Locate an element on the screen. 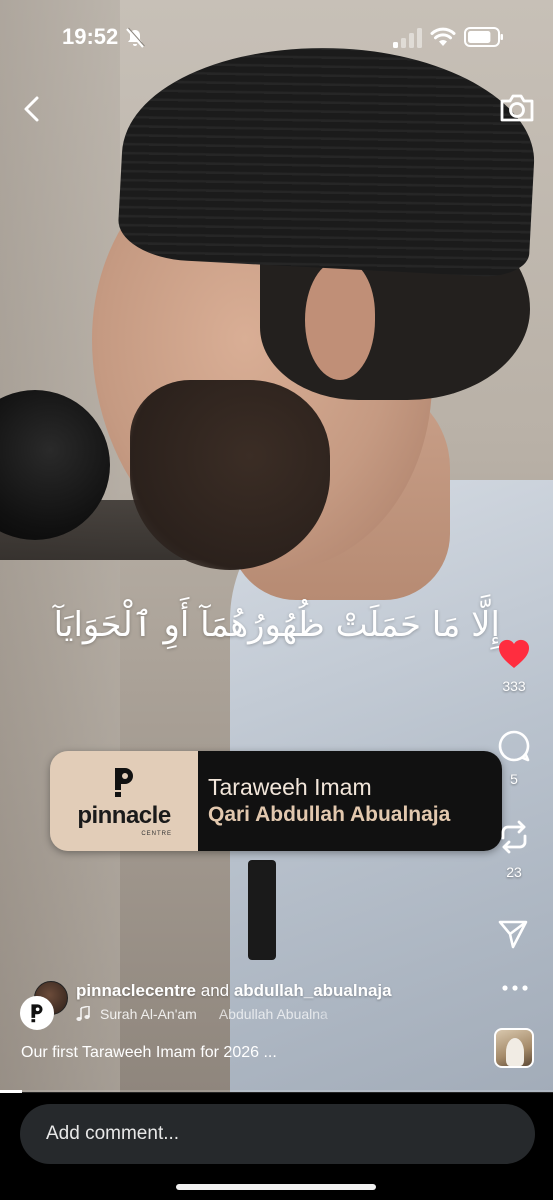 The height and width of the screenshot is (1200, 553). pinnacle-logo: pinnacle CENTRE is located at coordinates (124, 801).